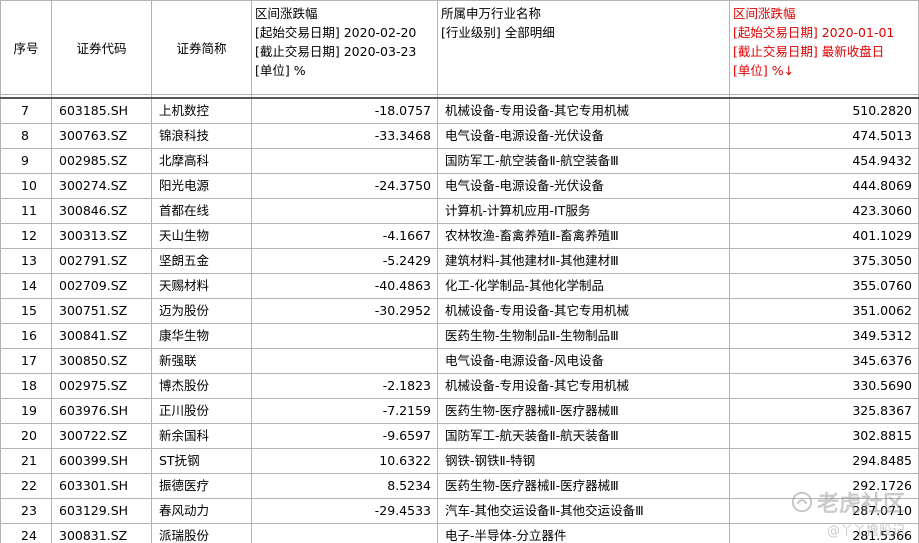 The width and height of the screenshot is (919, 543). What do you see at coordinates (26, 336) in the screenshot?
I see `cell-index: 16` at bounding box center [26, 336].